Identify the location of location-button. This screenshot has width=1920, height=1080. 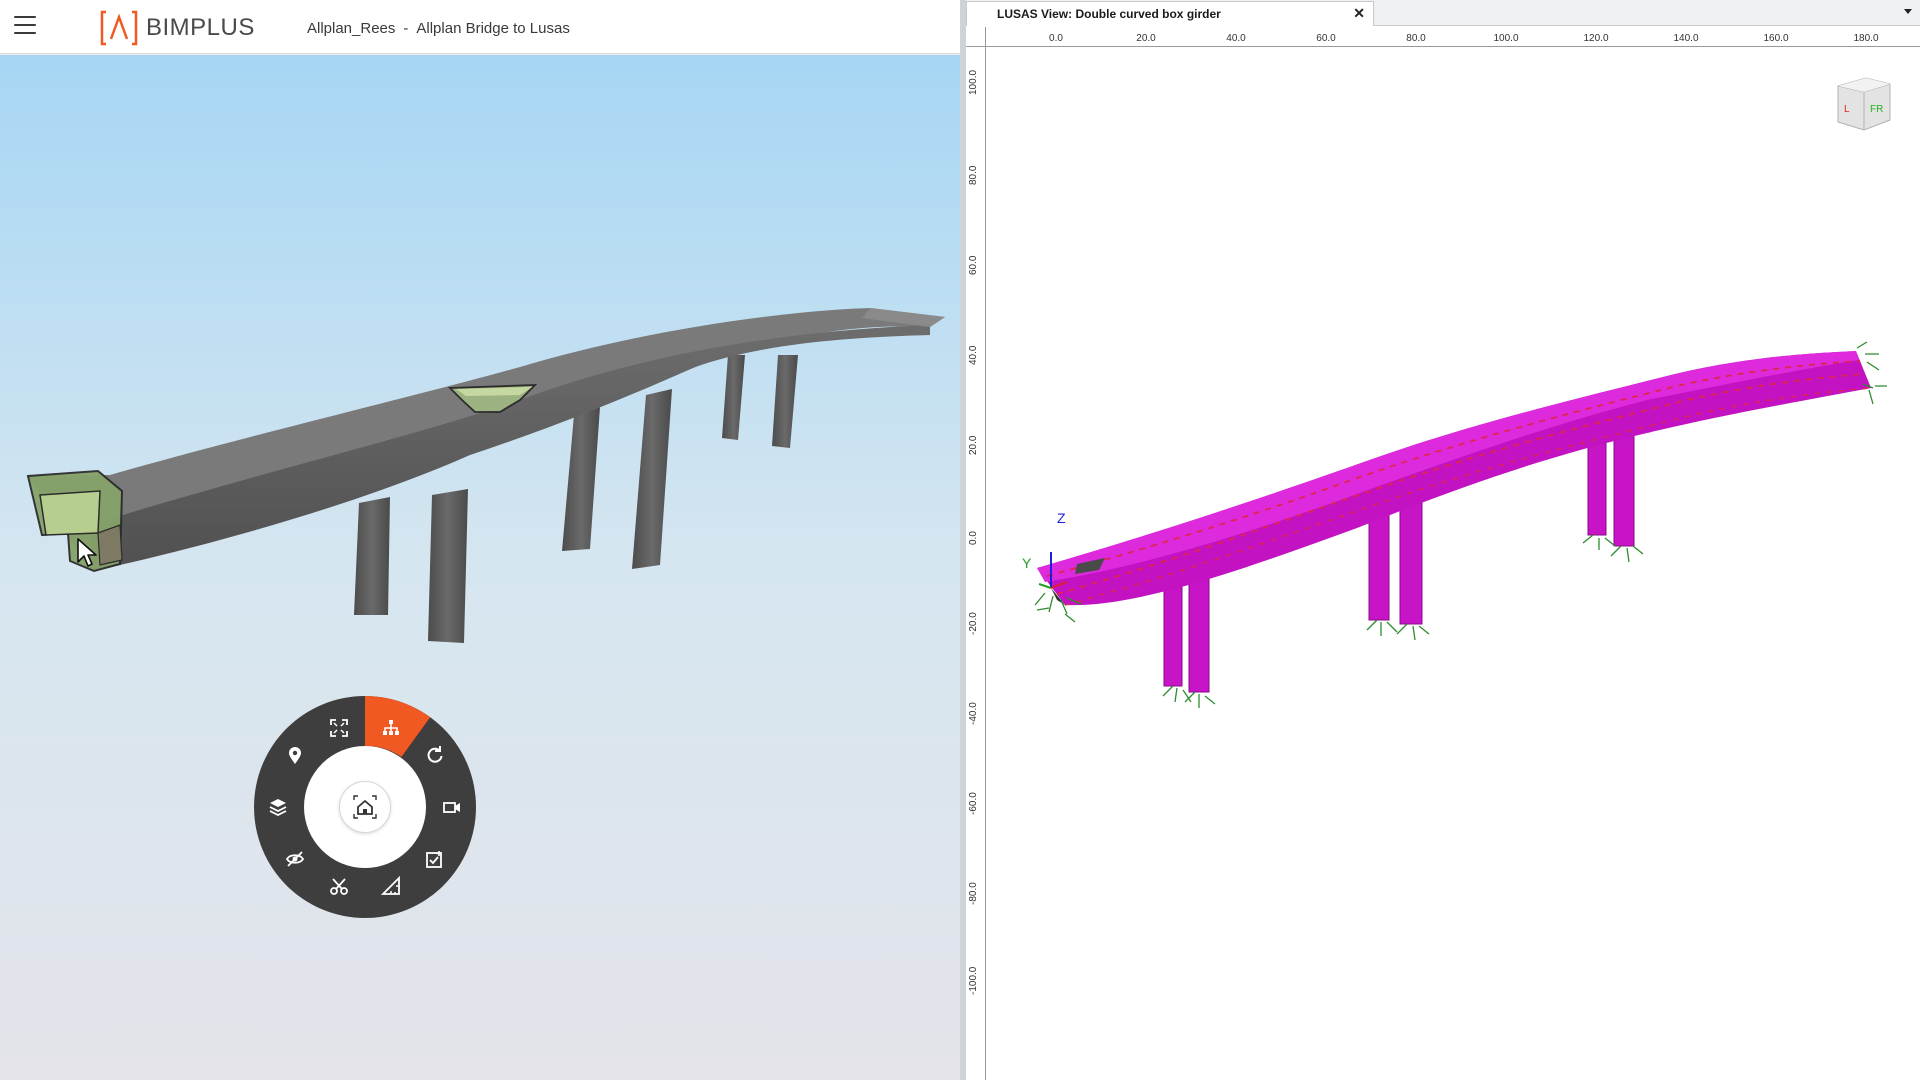
(295, 755).